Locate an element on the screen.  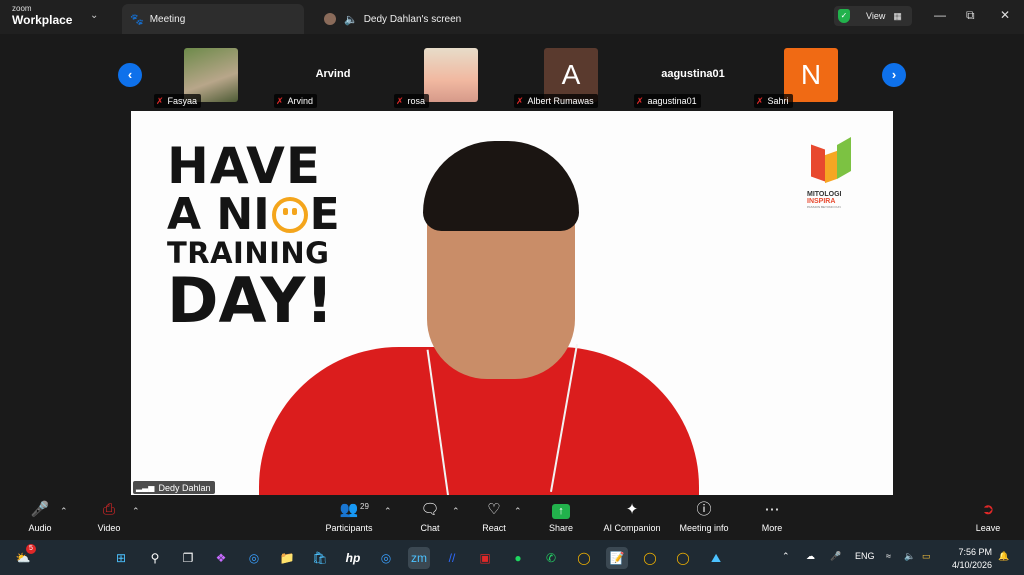
close-icon: ✕ is located at coordinates (1005, 15).